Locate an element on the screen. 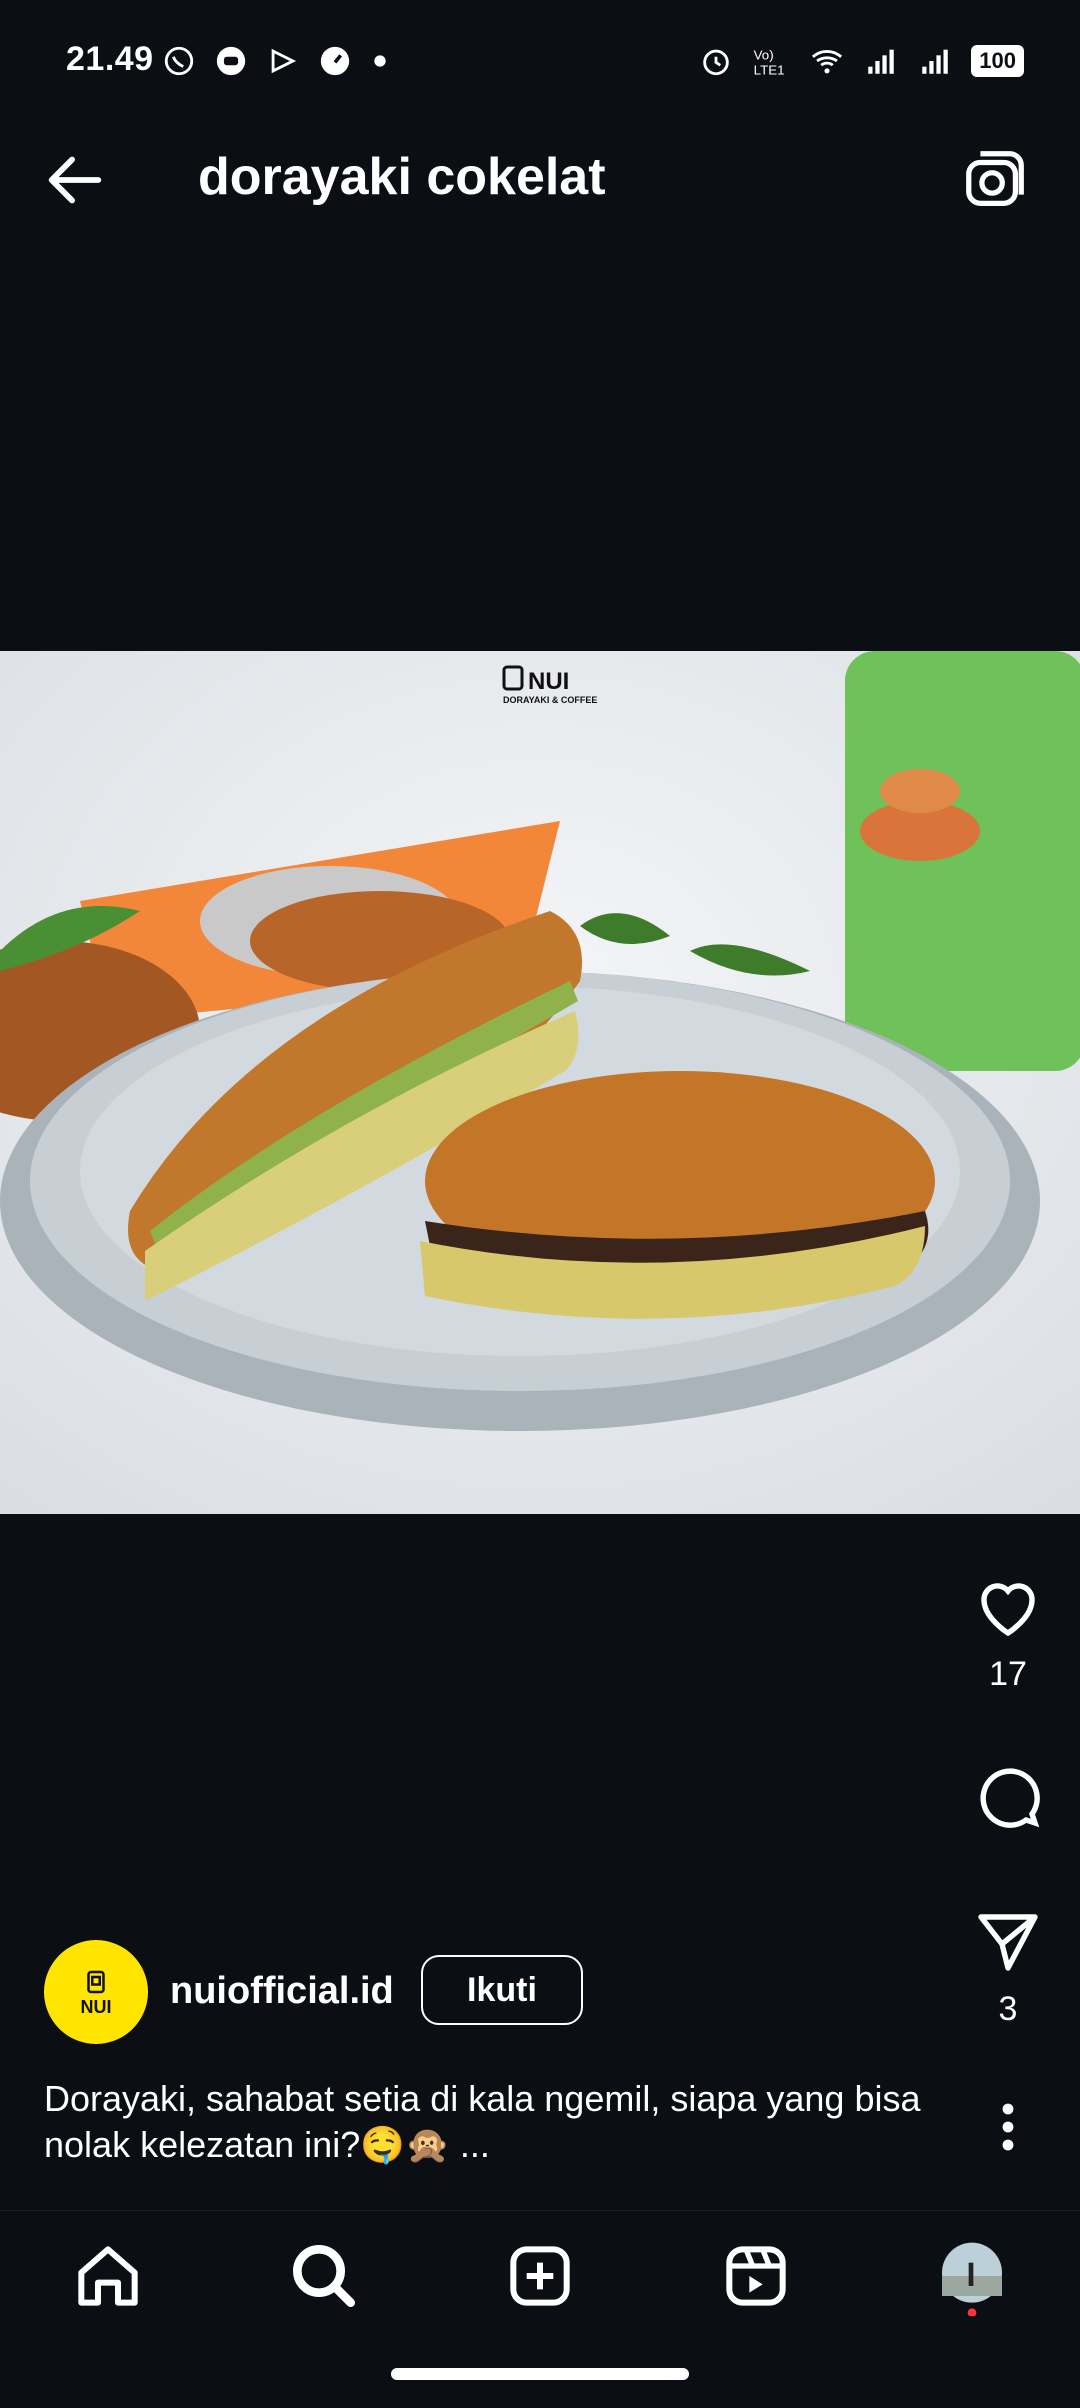 Image resolution: width=1080 pixels, height=2408 pixels. back-button is located at coordinates (75, 180).